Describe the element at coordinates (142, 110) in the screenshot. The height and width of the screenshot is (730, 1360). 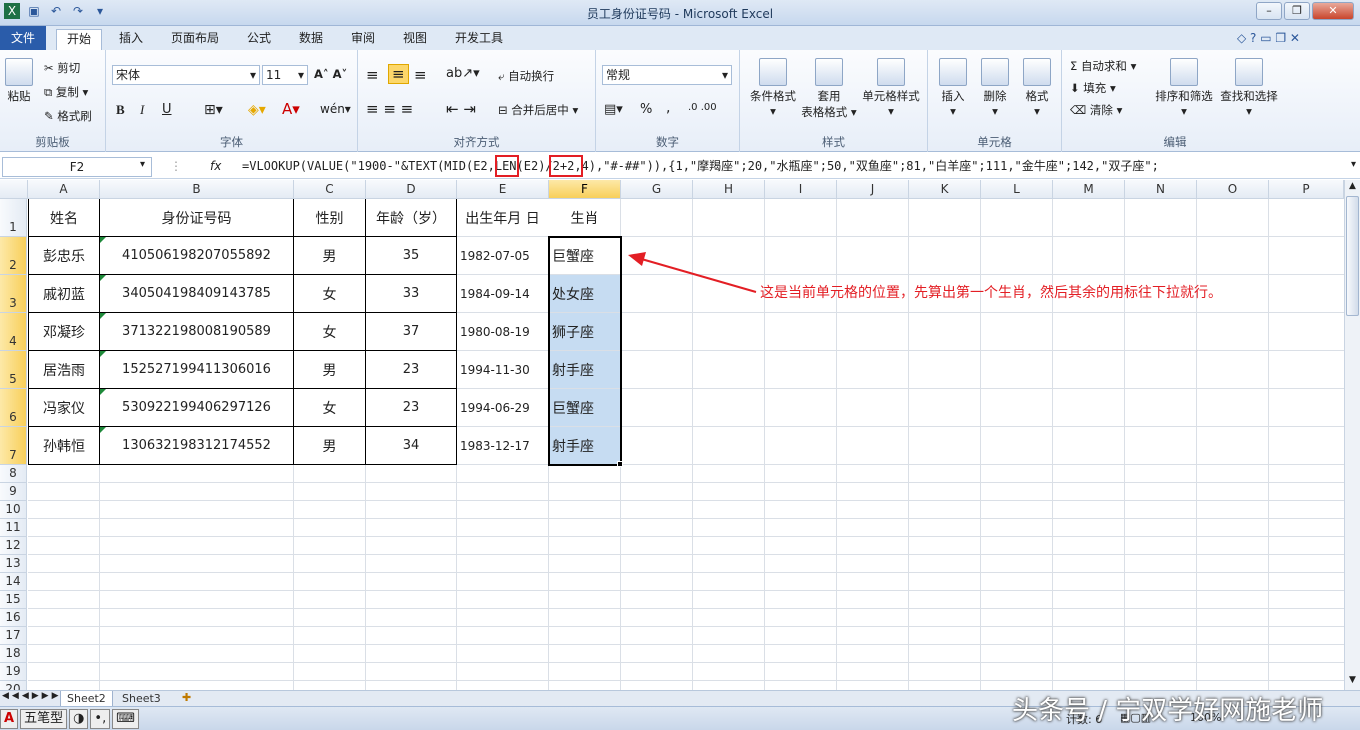
I see `italic-button: I` at that location.